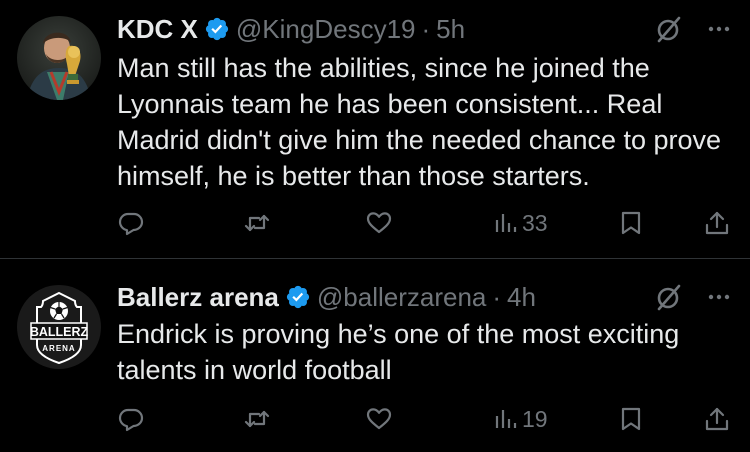 The image size is (750, 452). I want to click on timestamp: 5h, so click(450, 29).